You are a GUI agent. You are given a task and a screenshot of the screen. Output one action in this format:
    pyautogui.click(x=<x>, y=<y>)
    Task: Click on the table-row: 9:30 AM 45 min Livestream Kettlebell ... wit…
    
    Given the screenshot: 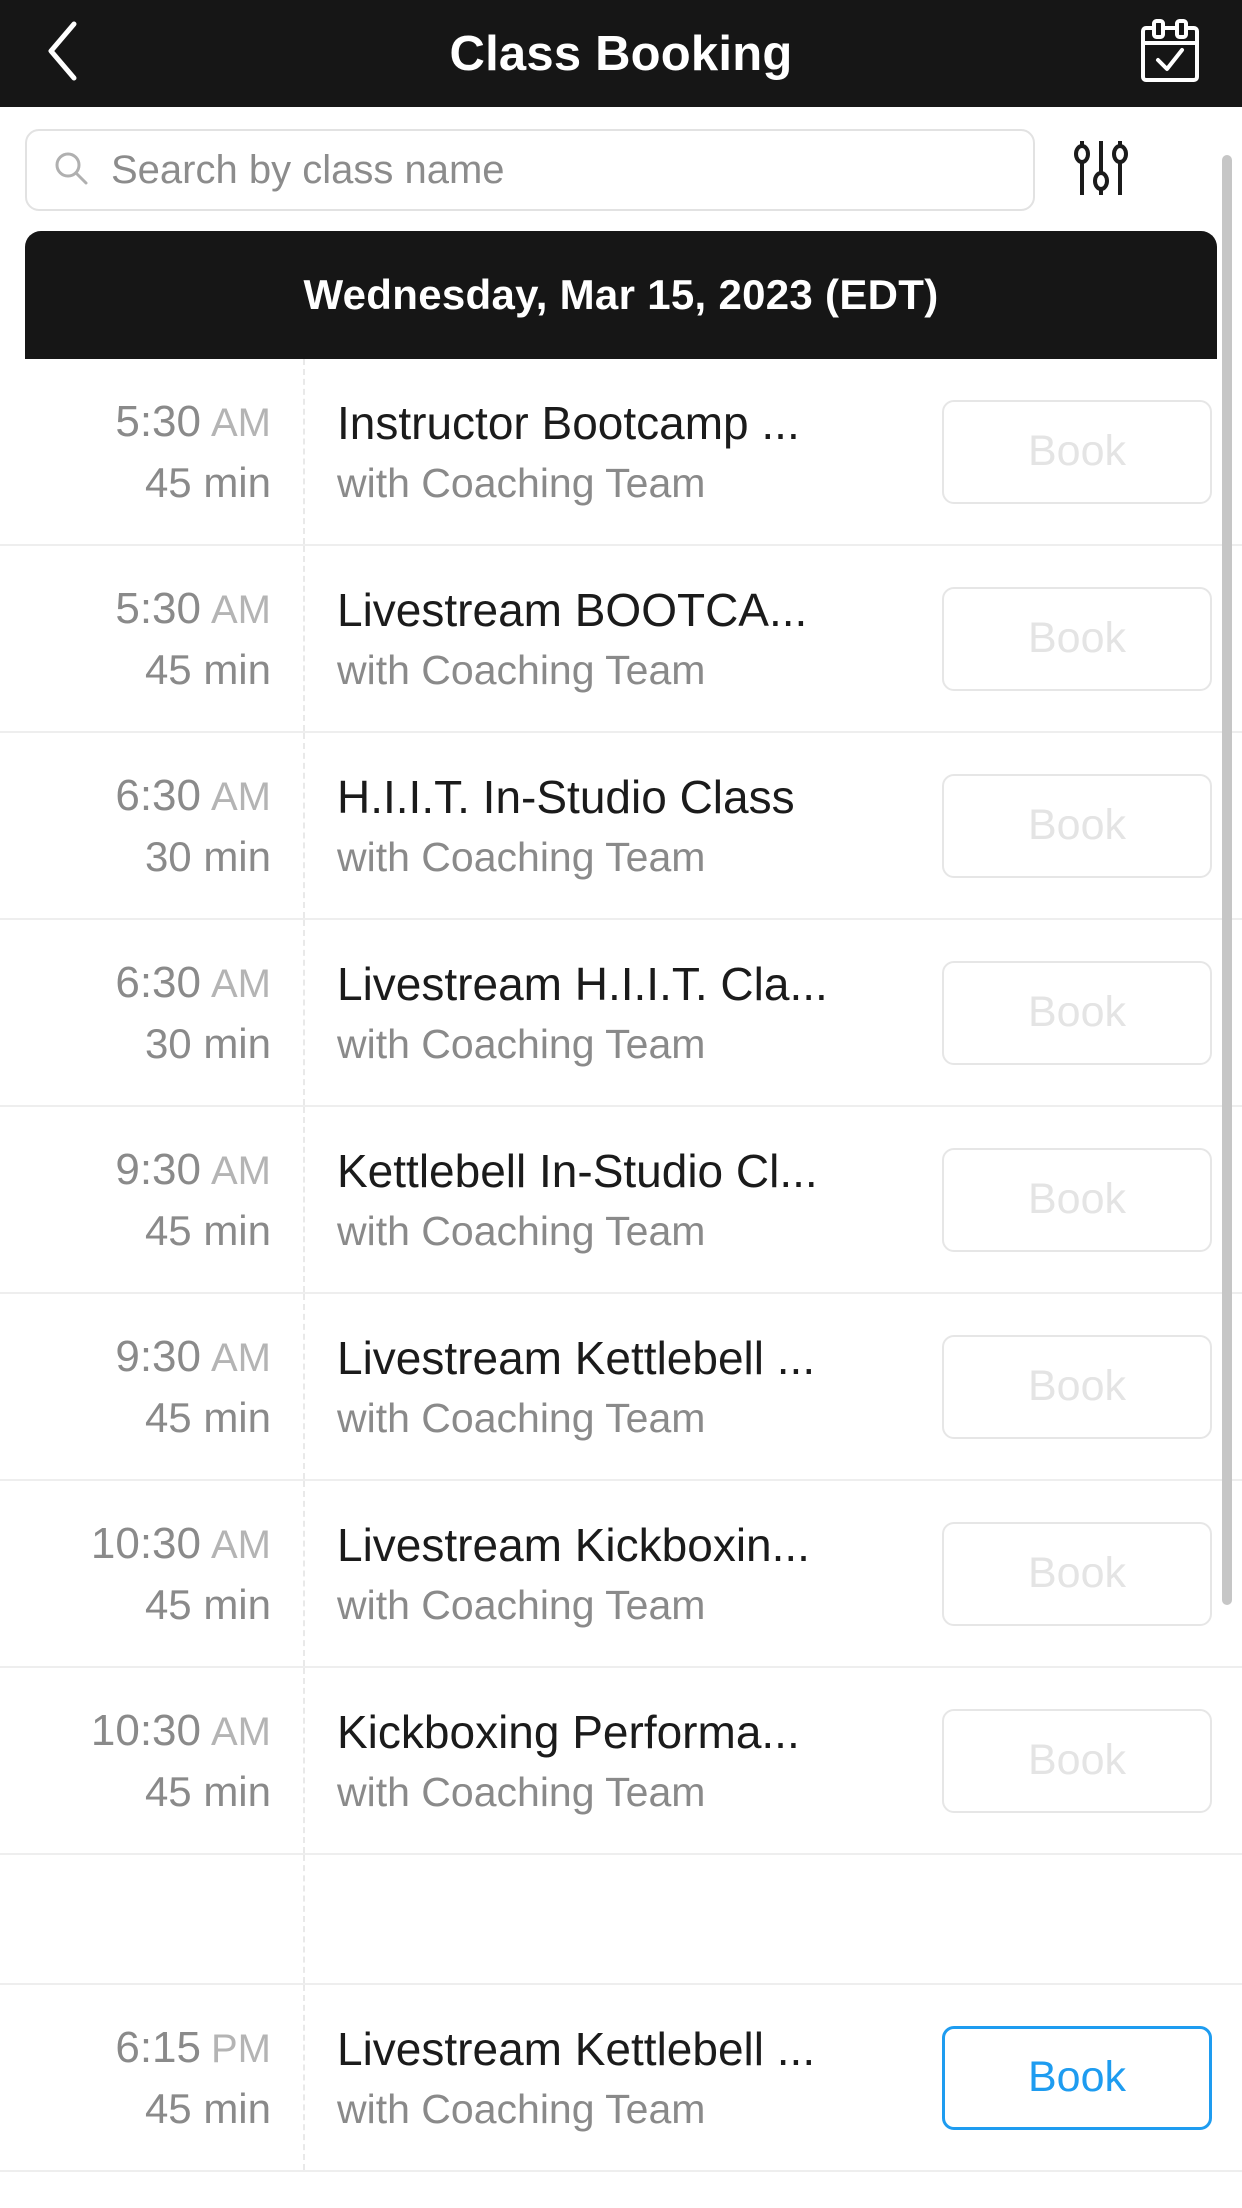 What is the action you would take?
    pyautogui.click(x=621, y=1387)
    